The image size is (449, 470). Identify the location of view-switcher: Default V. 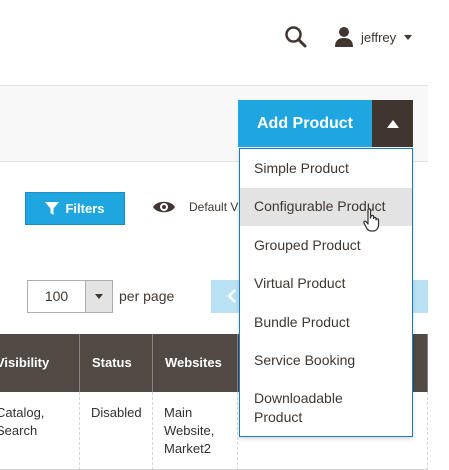
(195, 207).